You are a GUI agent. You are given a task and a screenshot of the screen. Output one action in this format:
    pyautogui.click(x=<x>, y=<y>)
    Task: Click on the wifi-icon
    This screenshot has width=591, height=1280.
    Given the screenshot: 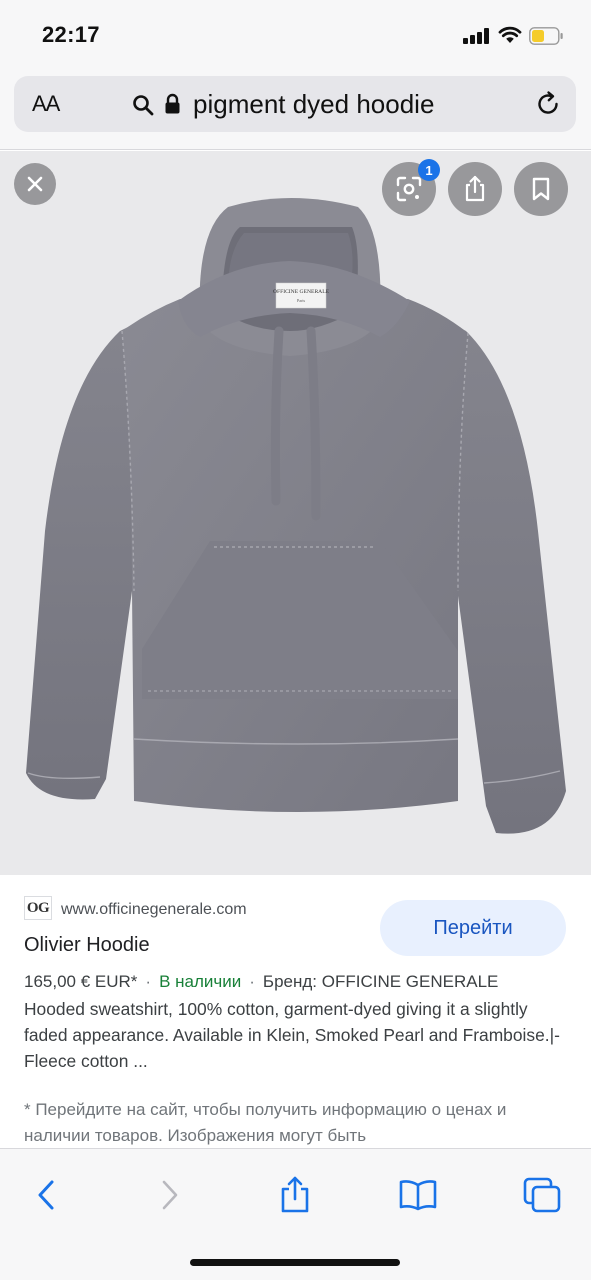 What is the action you would take?
    pyautogui.click(x=510, y=34)
    